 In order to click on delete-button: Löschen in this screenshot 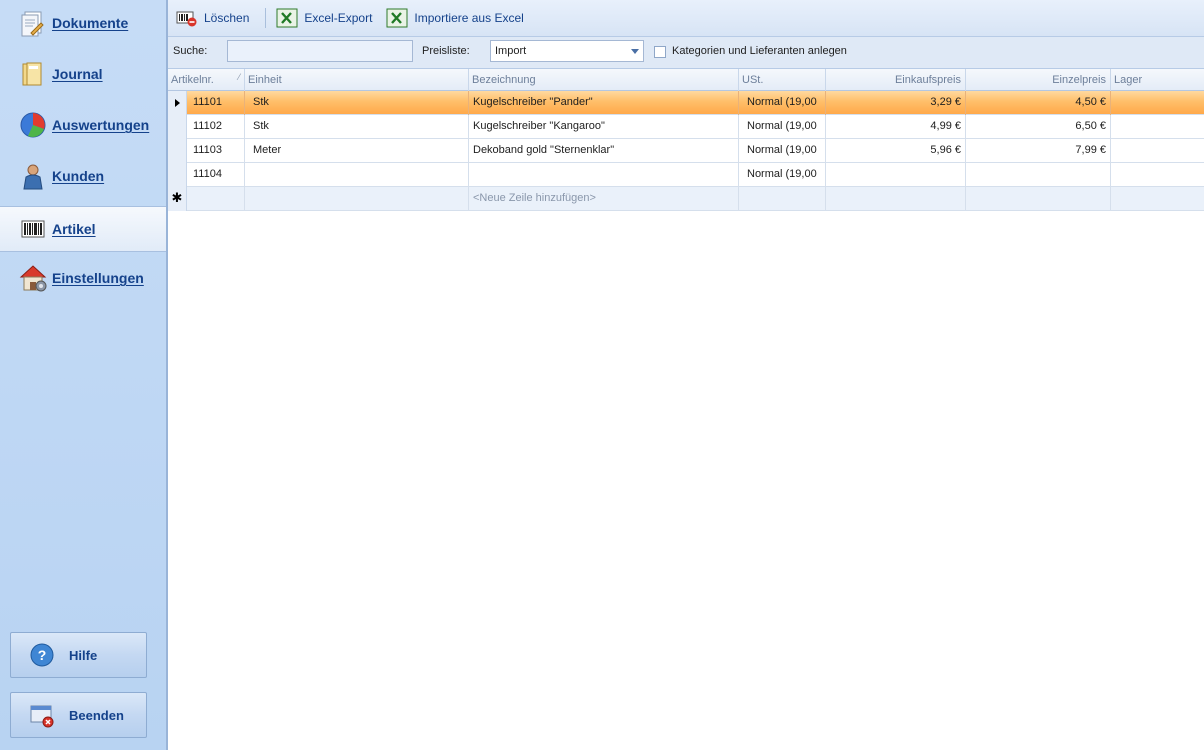, I will do `click(216, 18)`.